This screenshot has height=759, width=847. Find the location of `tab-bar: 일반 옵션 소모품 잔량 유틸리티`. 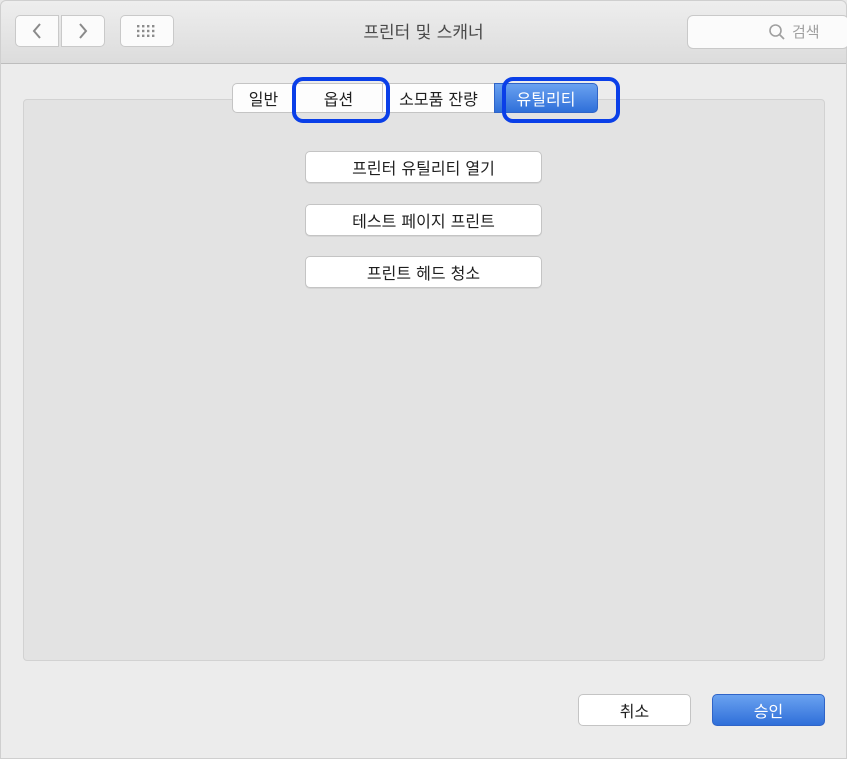

tab-bar: 일반 옵션 소모품 잔량 유틸리티 is located at coordinates (415, 98).